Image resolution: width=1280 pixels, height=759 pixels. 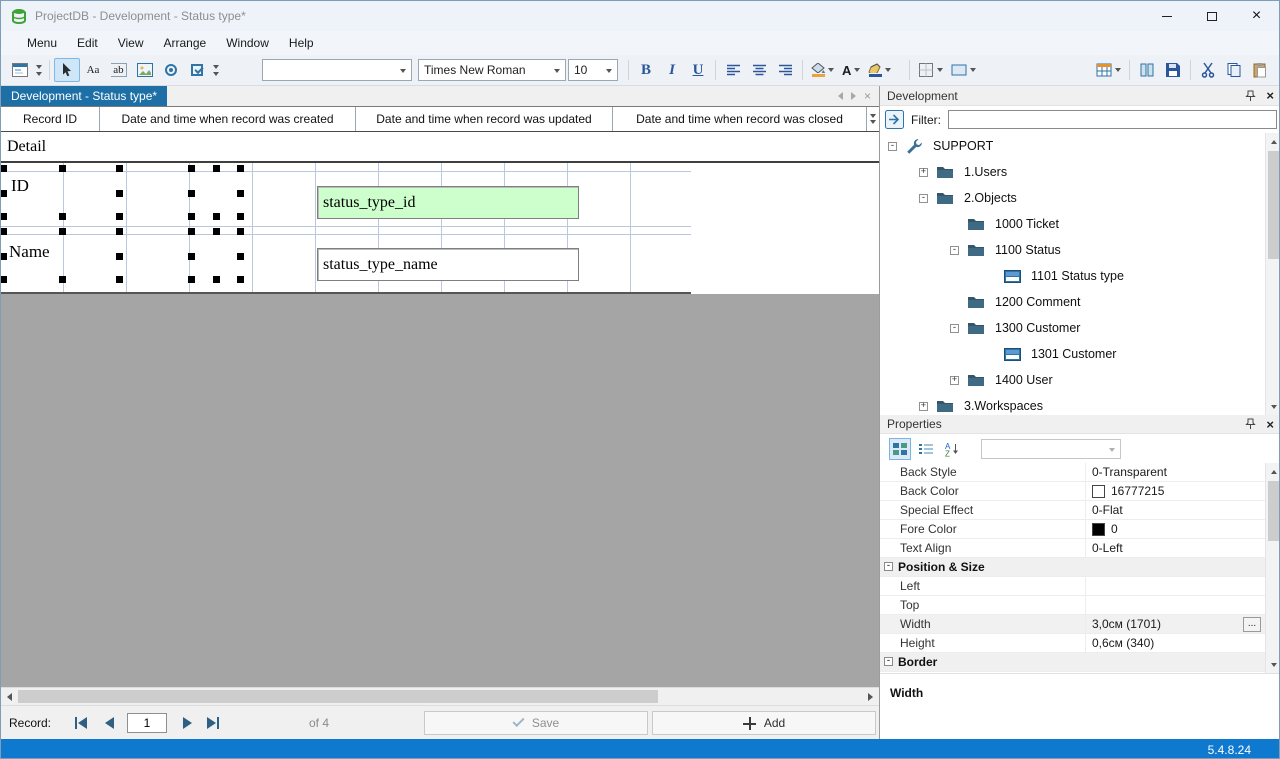 I want to click on underline-button: U, so click(x=698, y=70).